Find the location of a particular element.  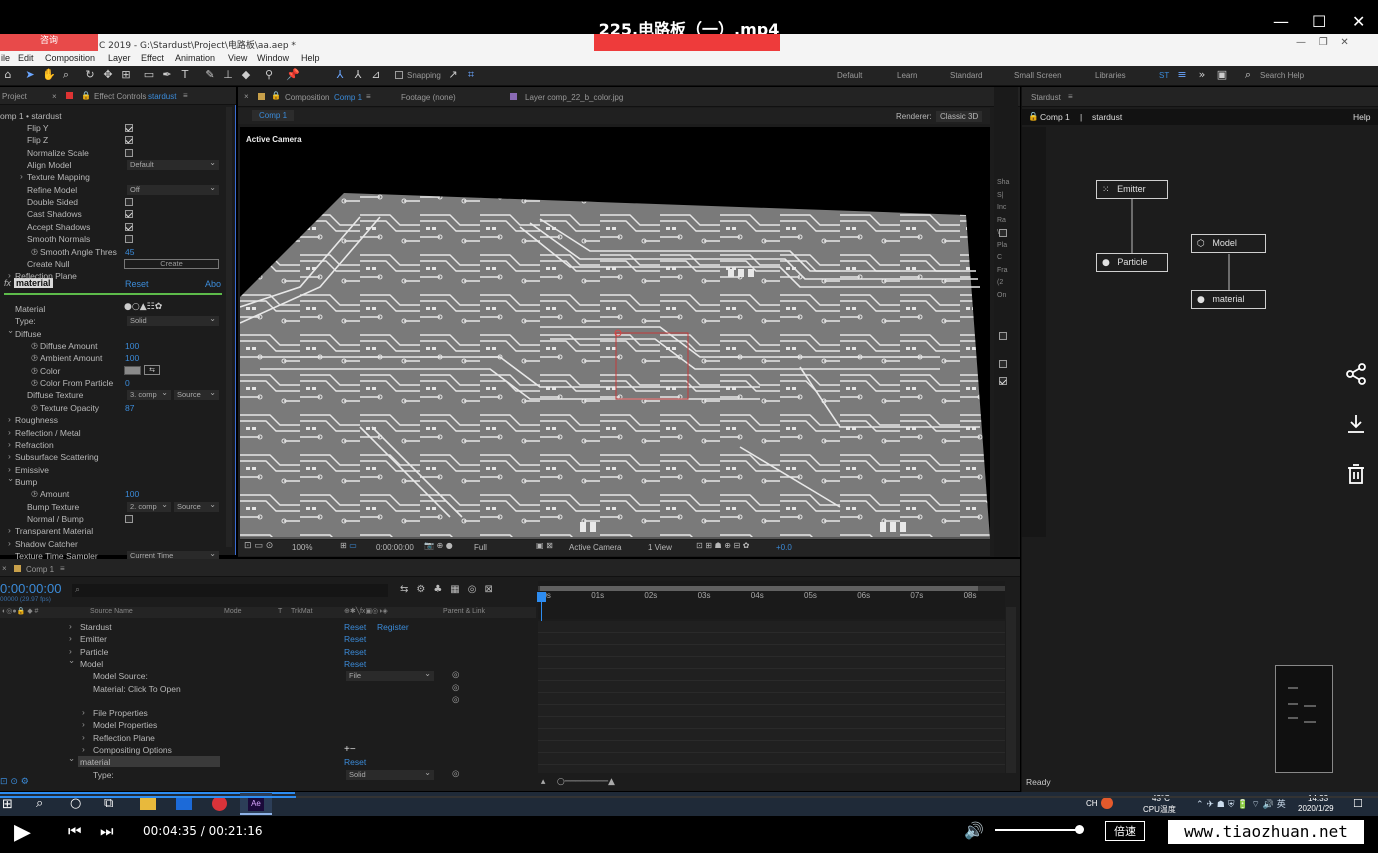

menu-item-5: Animation is located at coordinates (195, 58).